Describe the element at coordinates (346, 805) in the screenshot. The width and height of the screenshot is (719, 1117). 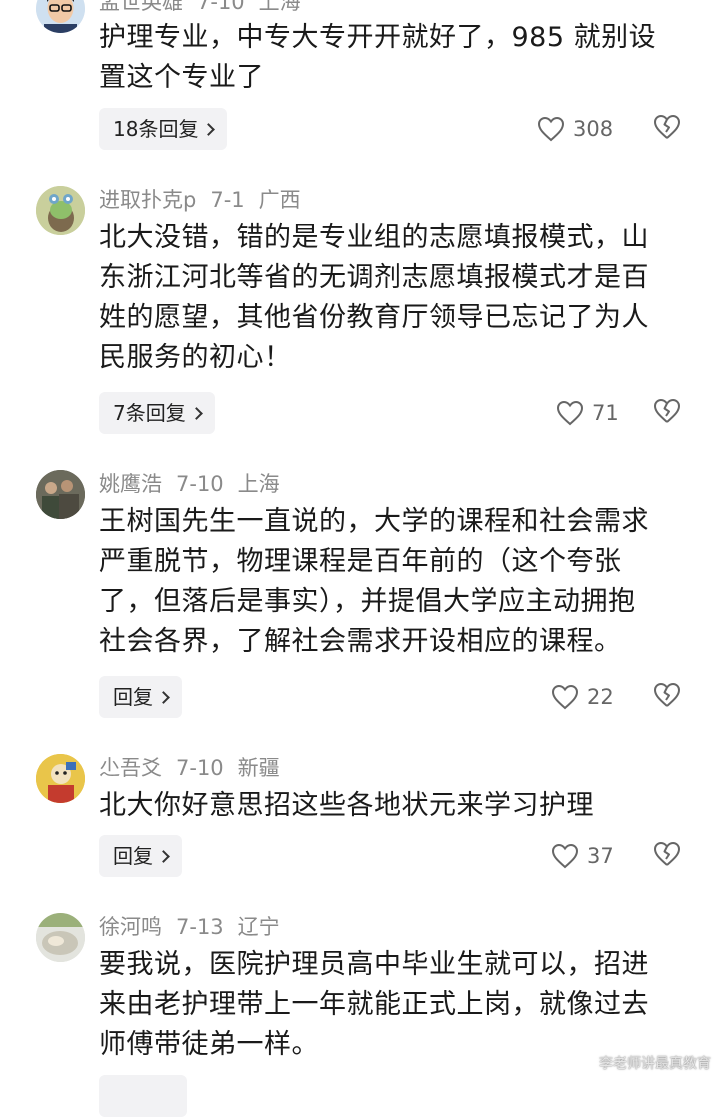
I see `comment-text-line: 北大你好意思招这些各地状元来学习护理` at that location.